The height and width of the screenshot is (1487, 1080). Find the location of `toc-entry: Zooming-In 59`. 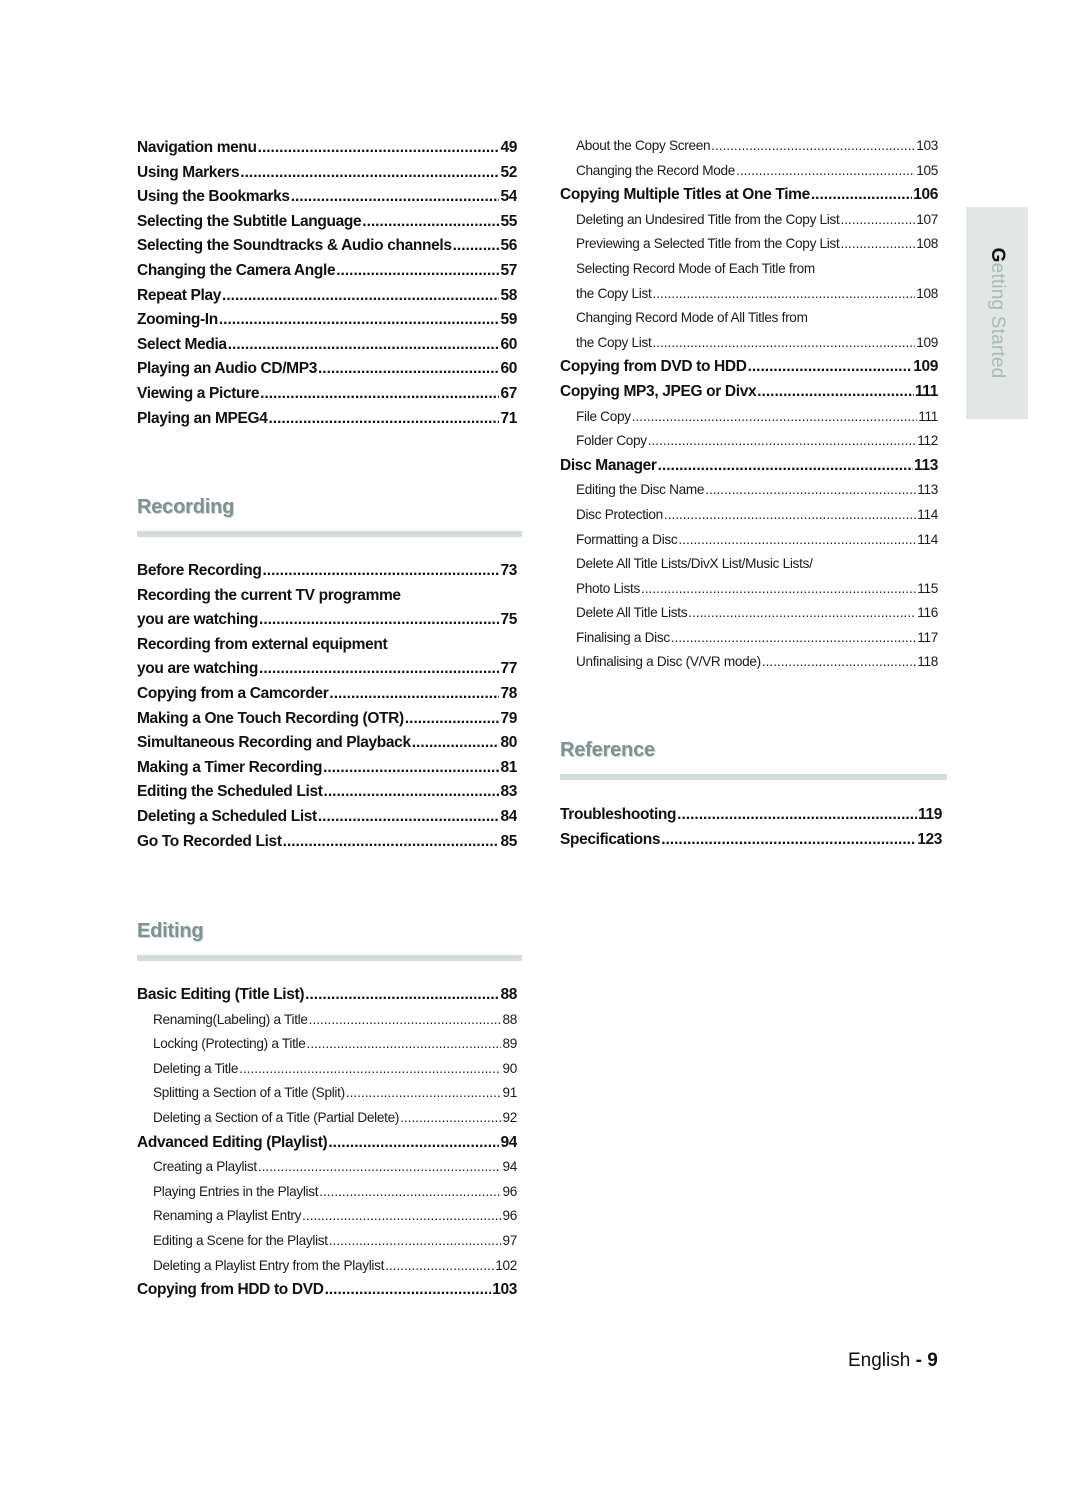

toc-entry: Zooming-In 59 is located at coordinates (327, 320).